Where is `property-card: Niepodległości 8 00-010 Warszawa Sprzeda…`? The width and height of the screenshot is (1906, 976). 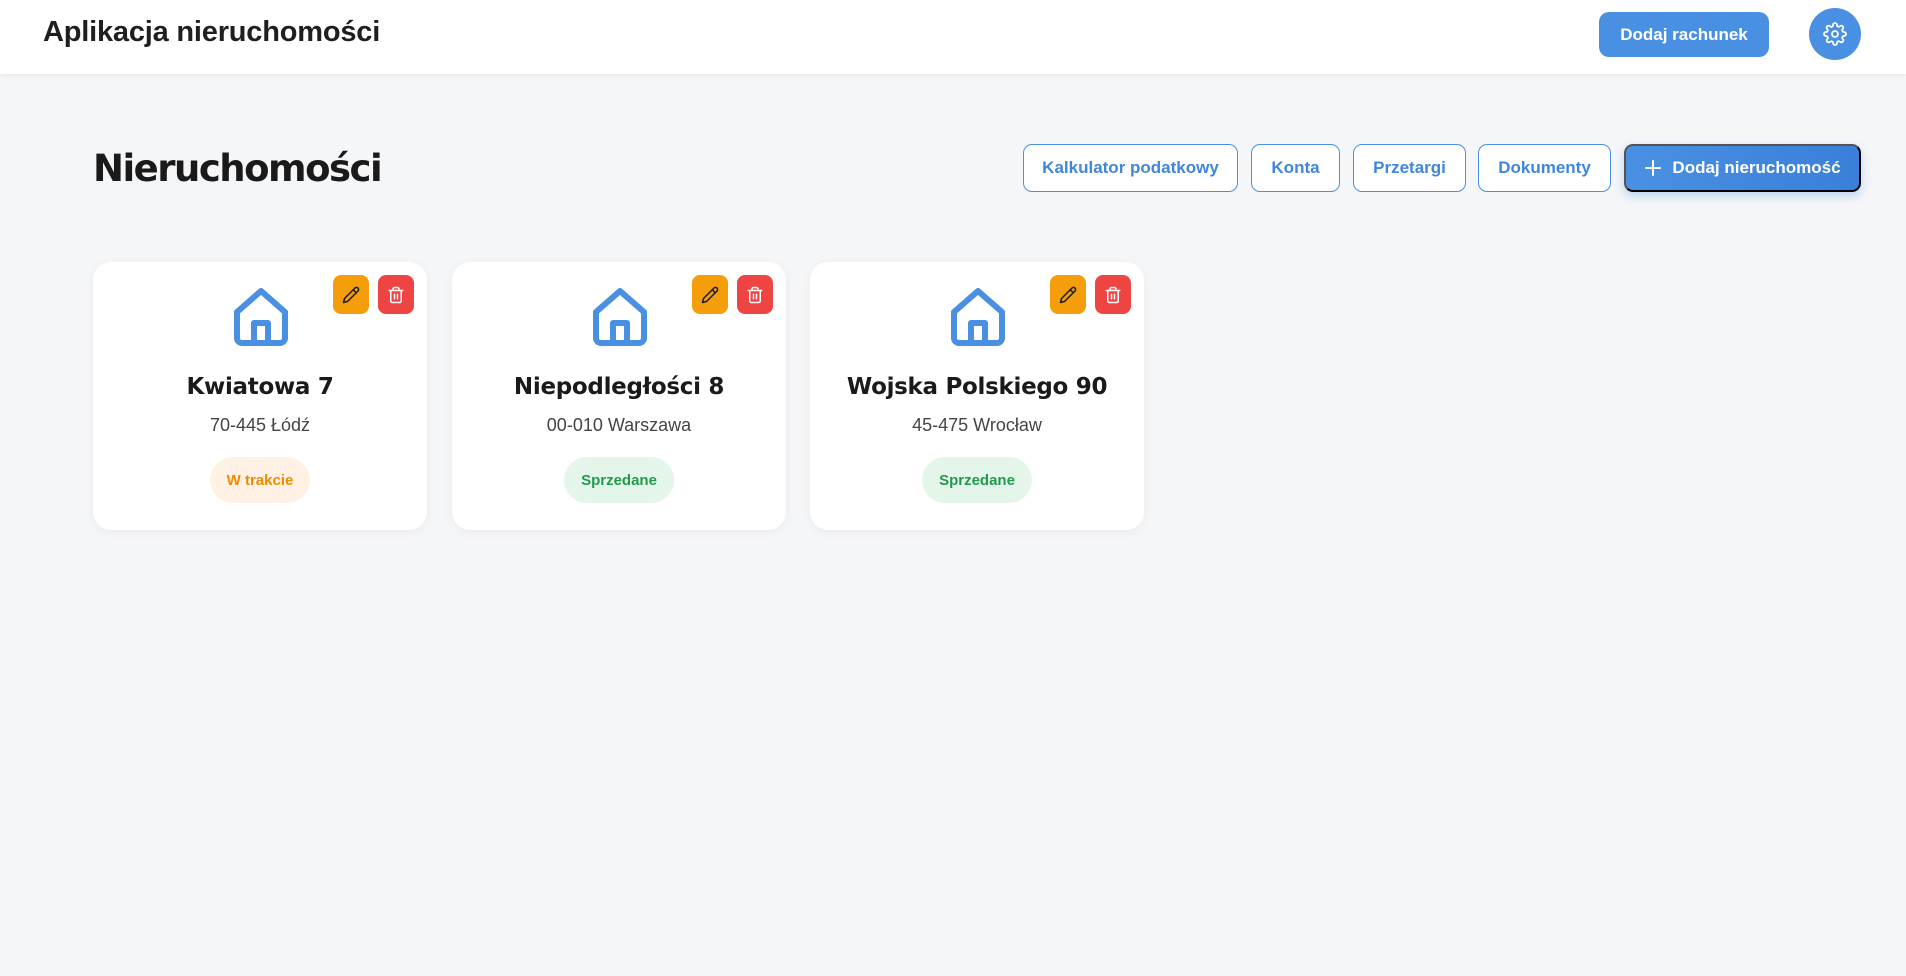 property-card: Niepodległości 8 00-010 Warszawa Sprzeda… is located at coordinates (619, 396).